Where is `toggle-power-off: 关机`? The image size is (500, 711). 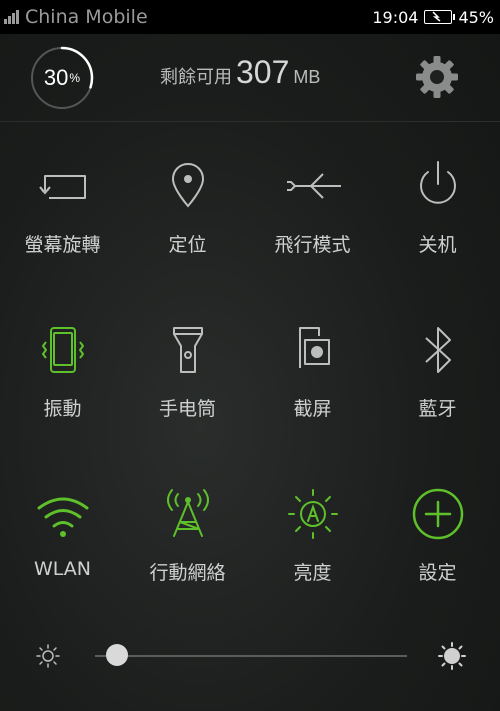
toggle-power-off: 关机 is located at coordinates (437, 204).